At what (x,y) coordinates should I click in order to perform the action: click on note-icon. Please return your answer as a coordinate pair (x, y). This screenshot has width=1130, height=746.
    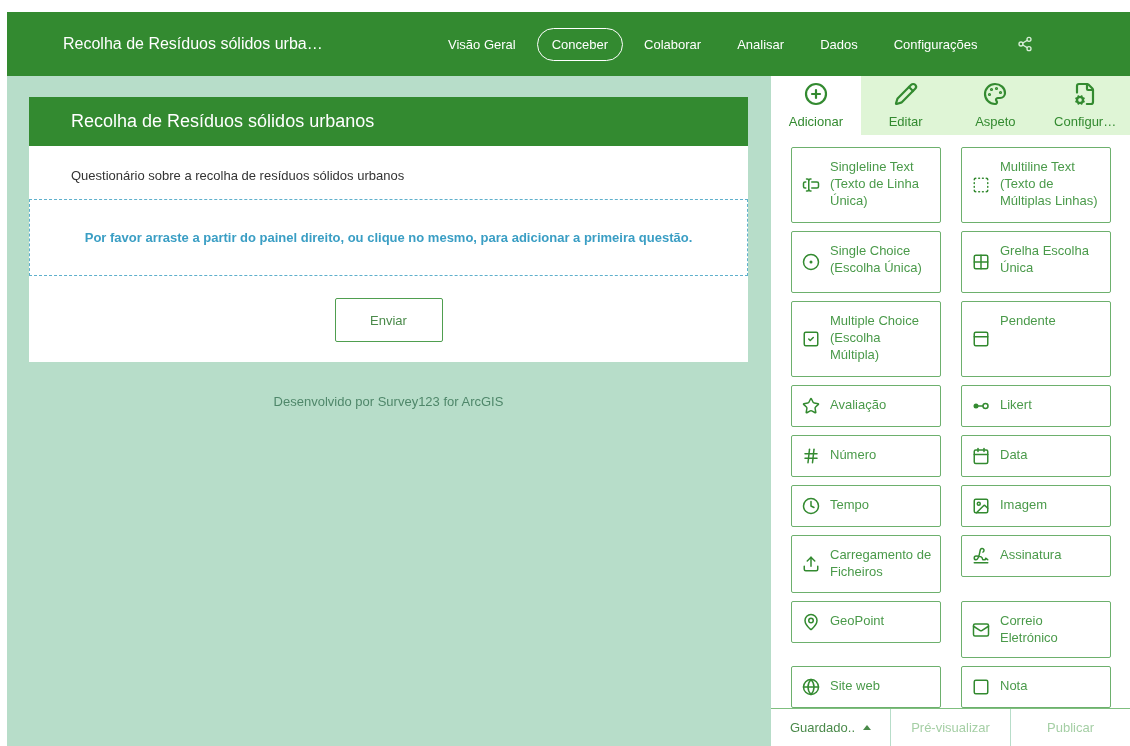
    Looking at the image, I should click on (981, 687).